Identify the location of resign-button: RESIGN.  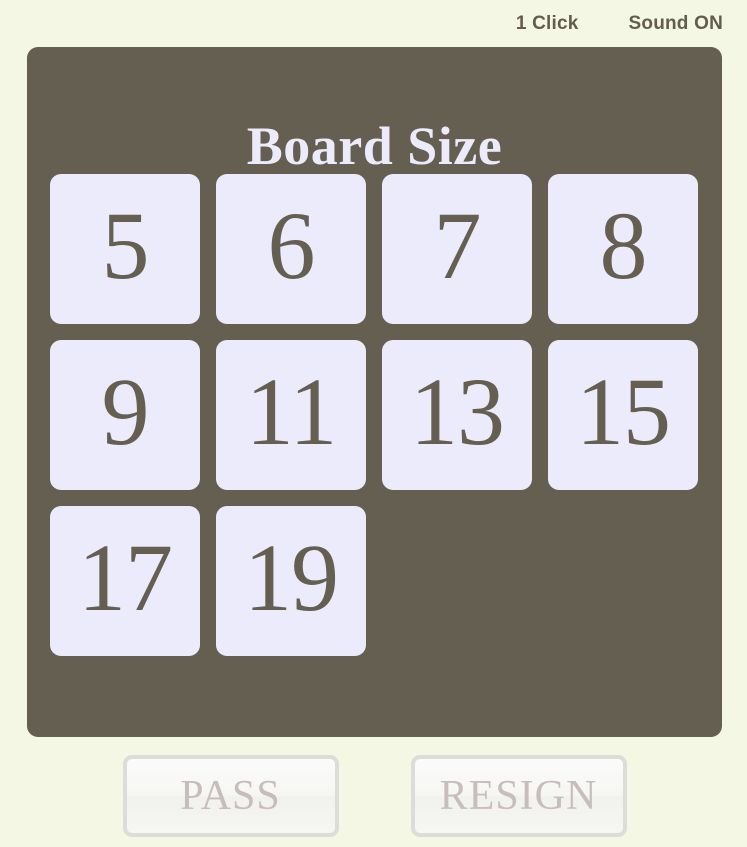
(518, 796).